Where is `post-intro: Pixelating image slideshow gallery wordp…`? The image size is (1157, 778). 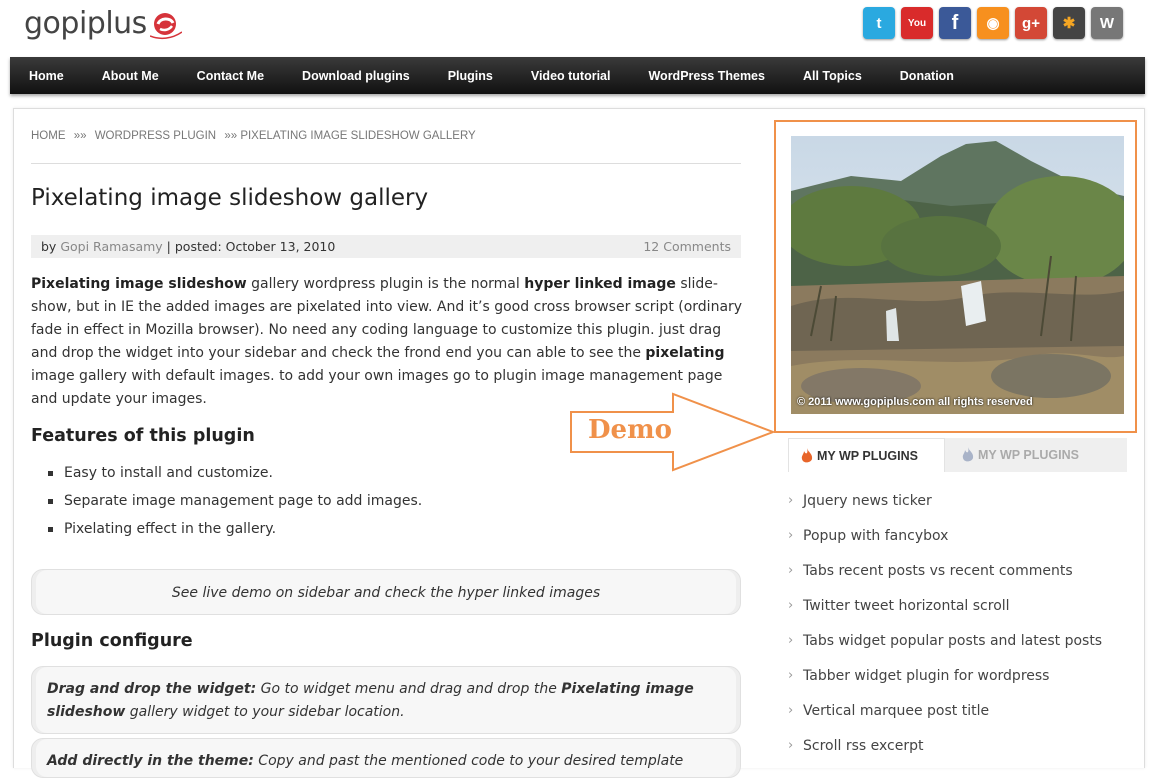 post-intro: Pixelating image slideshow gallery wordp… is located at coordinates (387, 342).